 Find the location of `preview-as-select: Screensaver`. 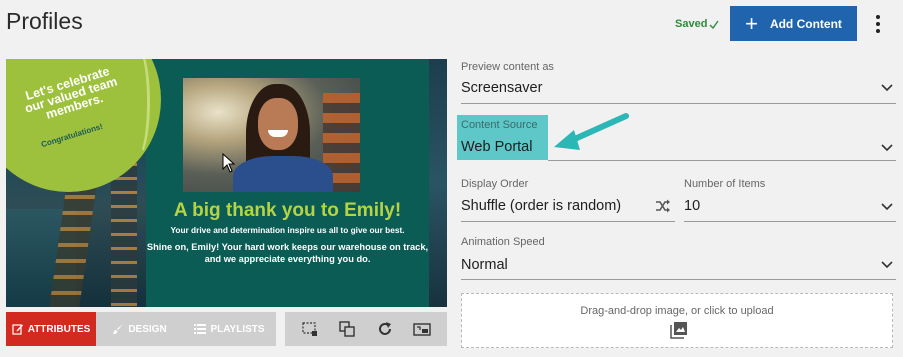

preview-as-select: Screensaver is located at coordinates (501, 88).